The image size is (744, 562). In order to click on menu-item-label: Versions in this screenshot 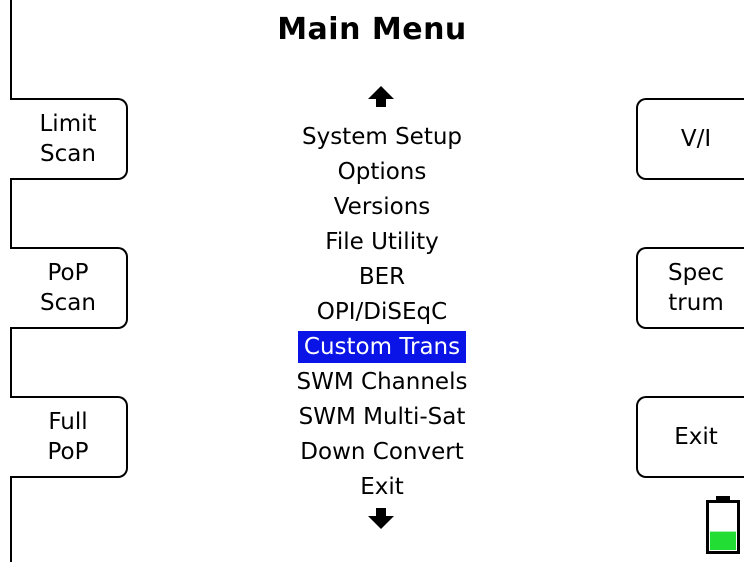, I will do `click(382, 207)`.